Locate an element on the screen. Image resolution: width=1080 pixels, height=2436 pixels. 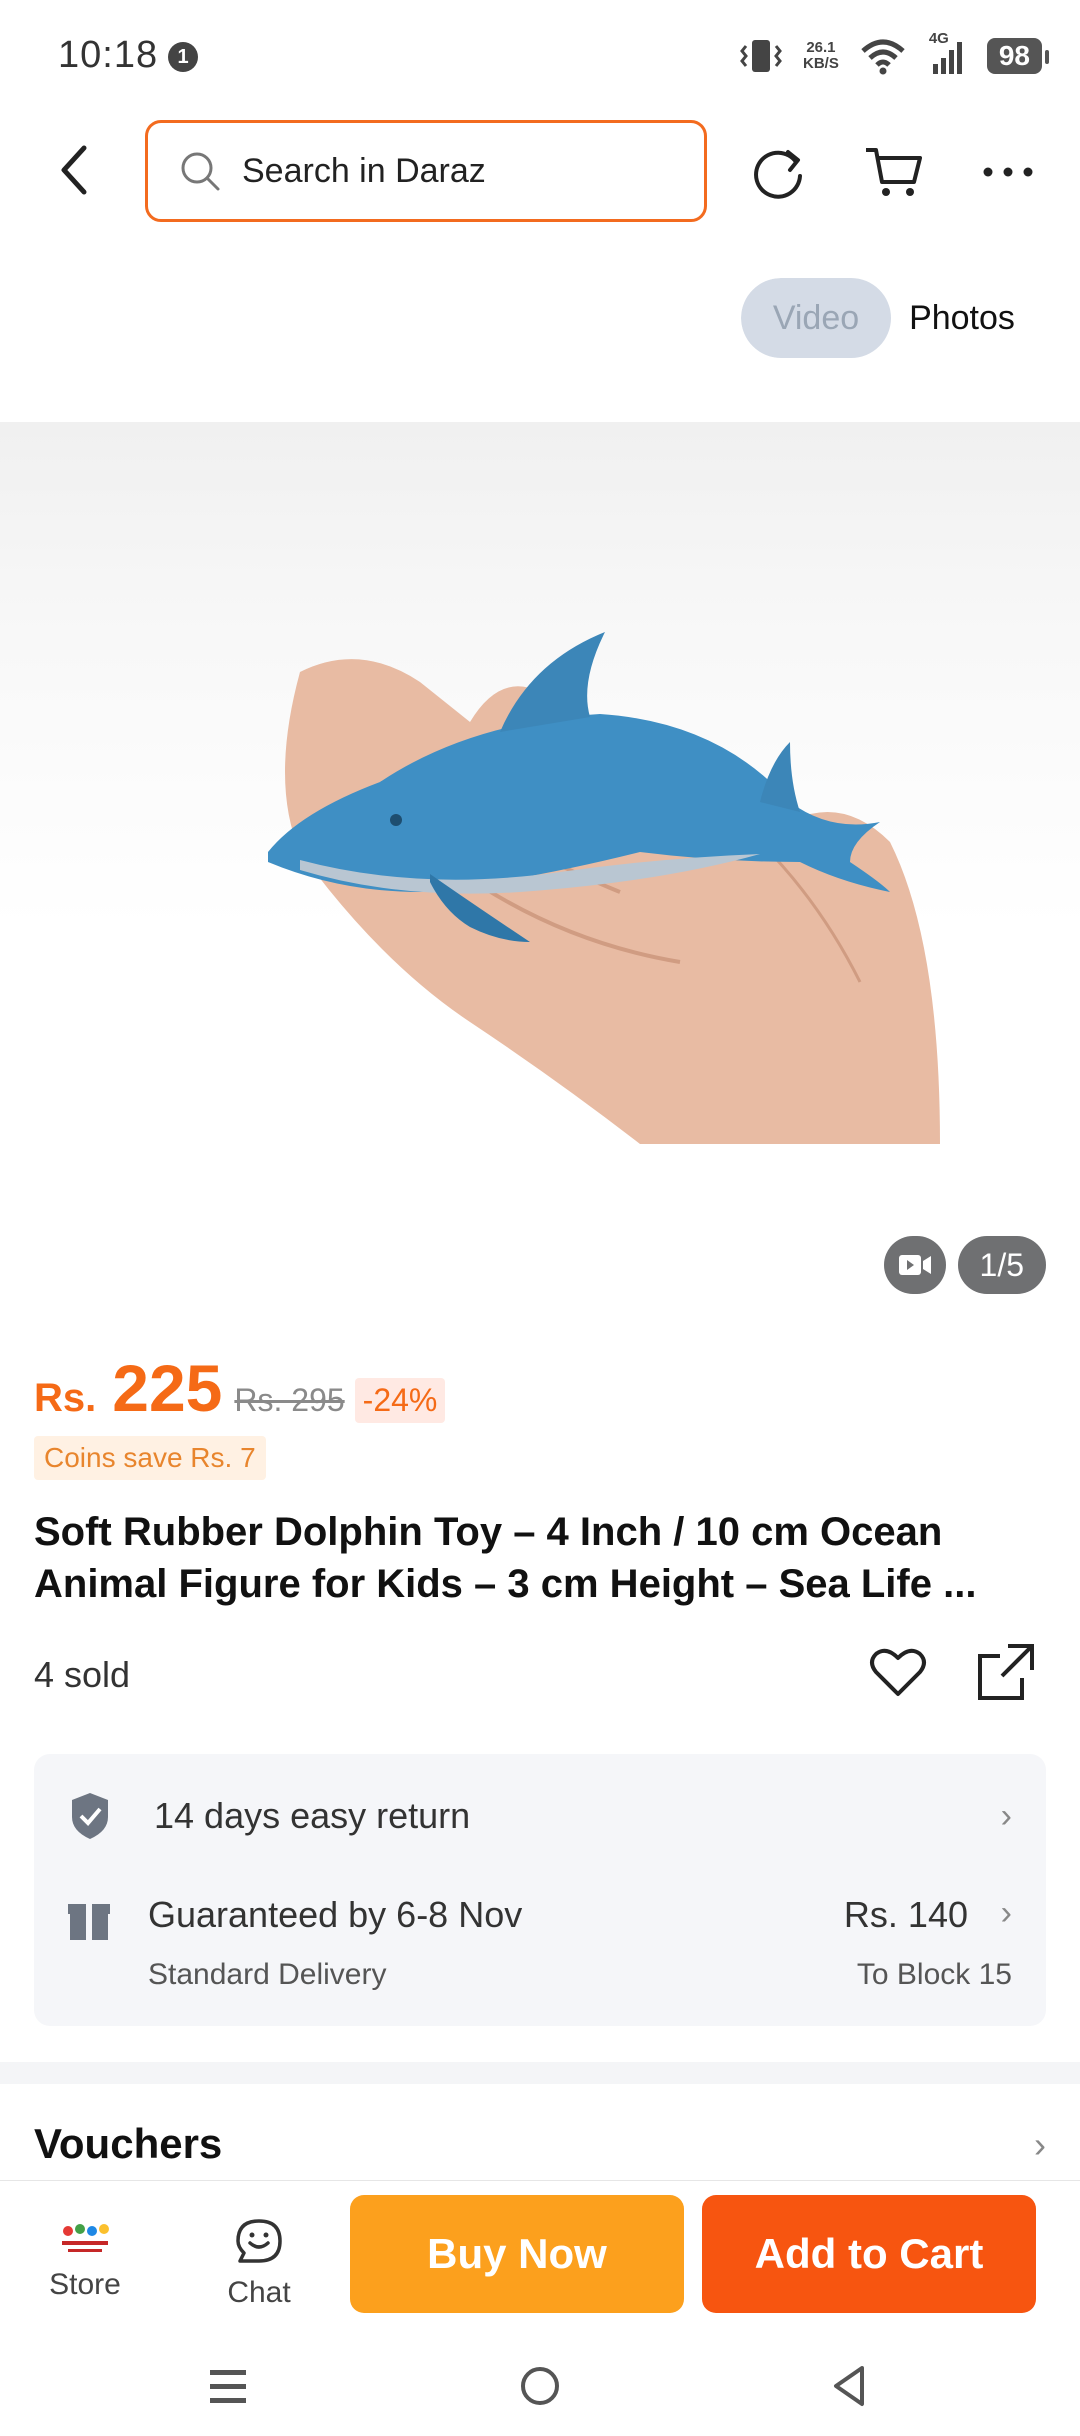
heart-icon is located at coordinates (898, 1672).